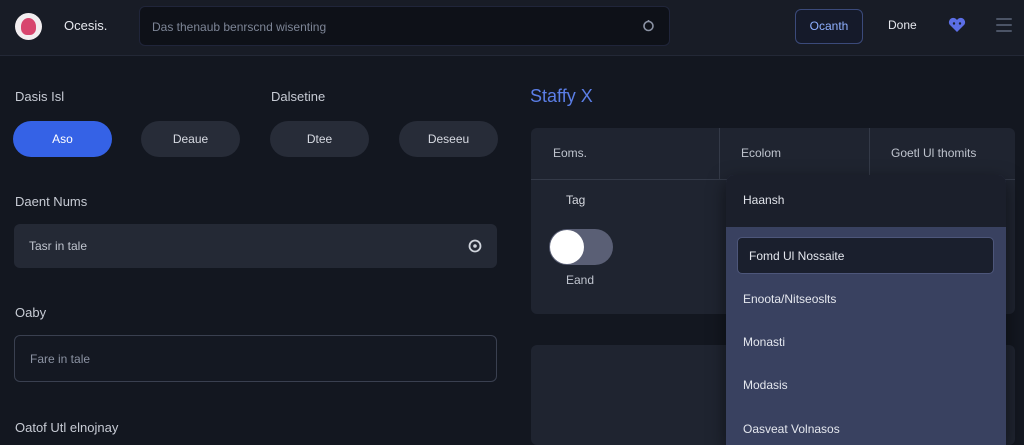  Describe the element at coordinates (448, 139) in the screenshot. I see `pill-option-4: Deseeu` at that location.